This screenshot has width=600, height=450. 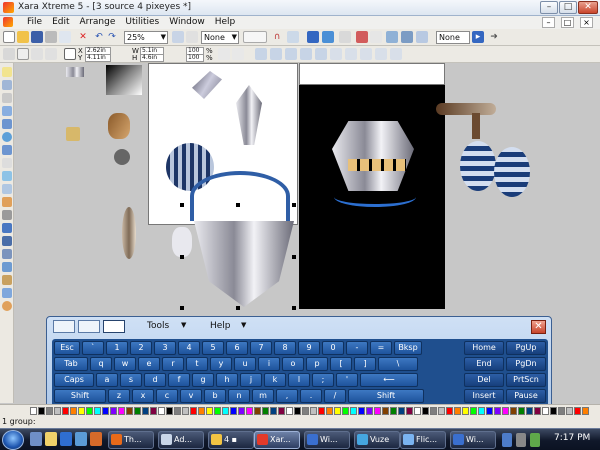 I want to click on key-f: f, so click(x=179, y=380).